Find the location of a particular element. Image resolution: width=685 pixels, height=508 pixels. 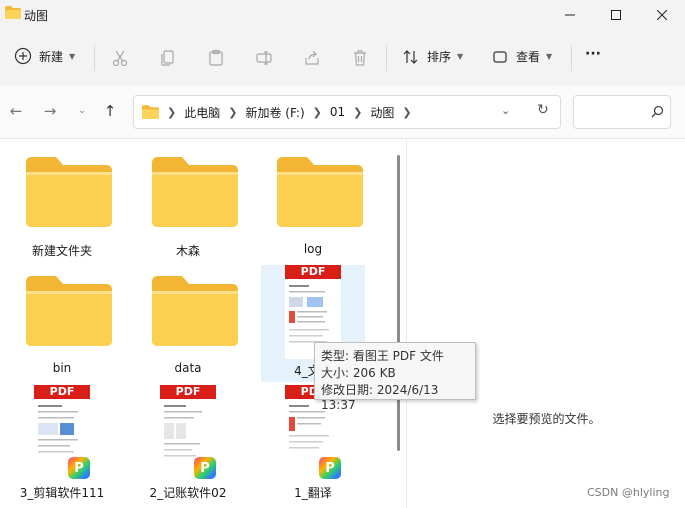

recent-locations-button: ⌄ is located at coordinates (82, 111).